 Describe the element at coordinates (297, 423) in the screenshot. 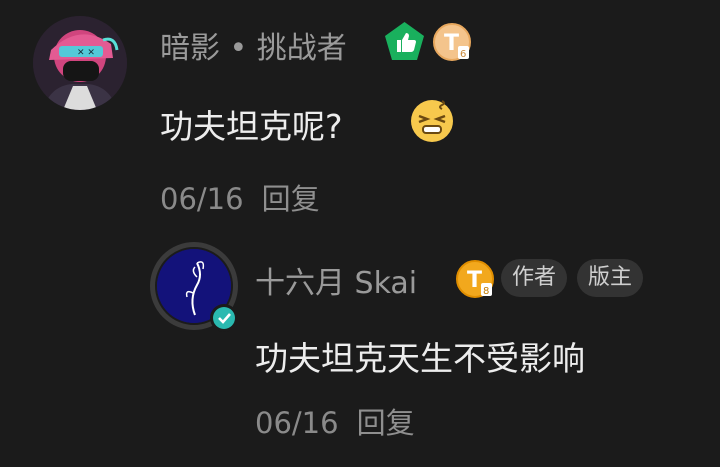

I see `reply-date: 06/16` at that location.